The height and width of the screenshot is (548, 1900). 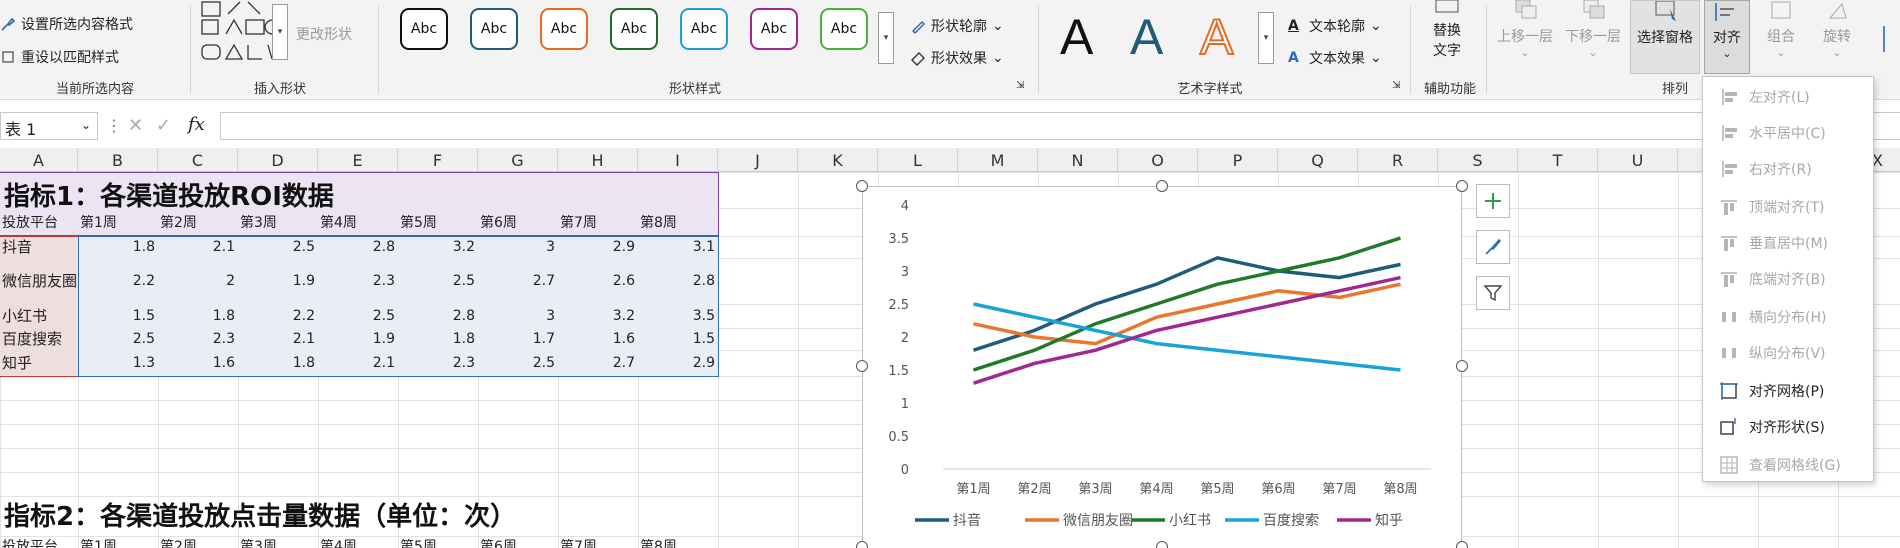 I want to click on wordart-gallery-scroll: ▾, so click(x=1266, y=38).